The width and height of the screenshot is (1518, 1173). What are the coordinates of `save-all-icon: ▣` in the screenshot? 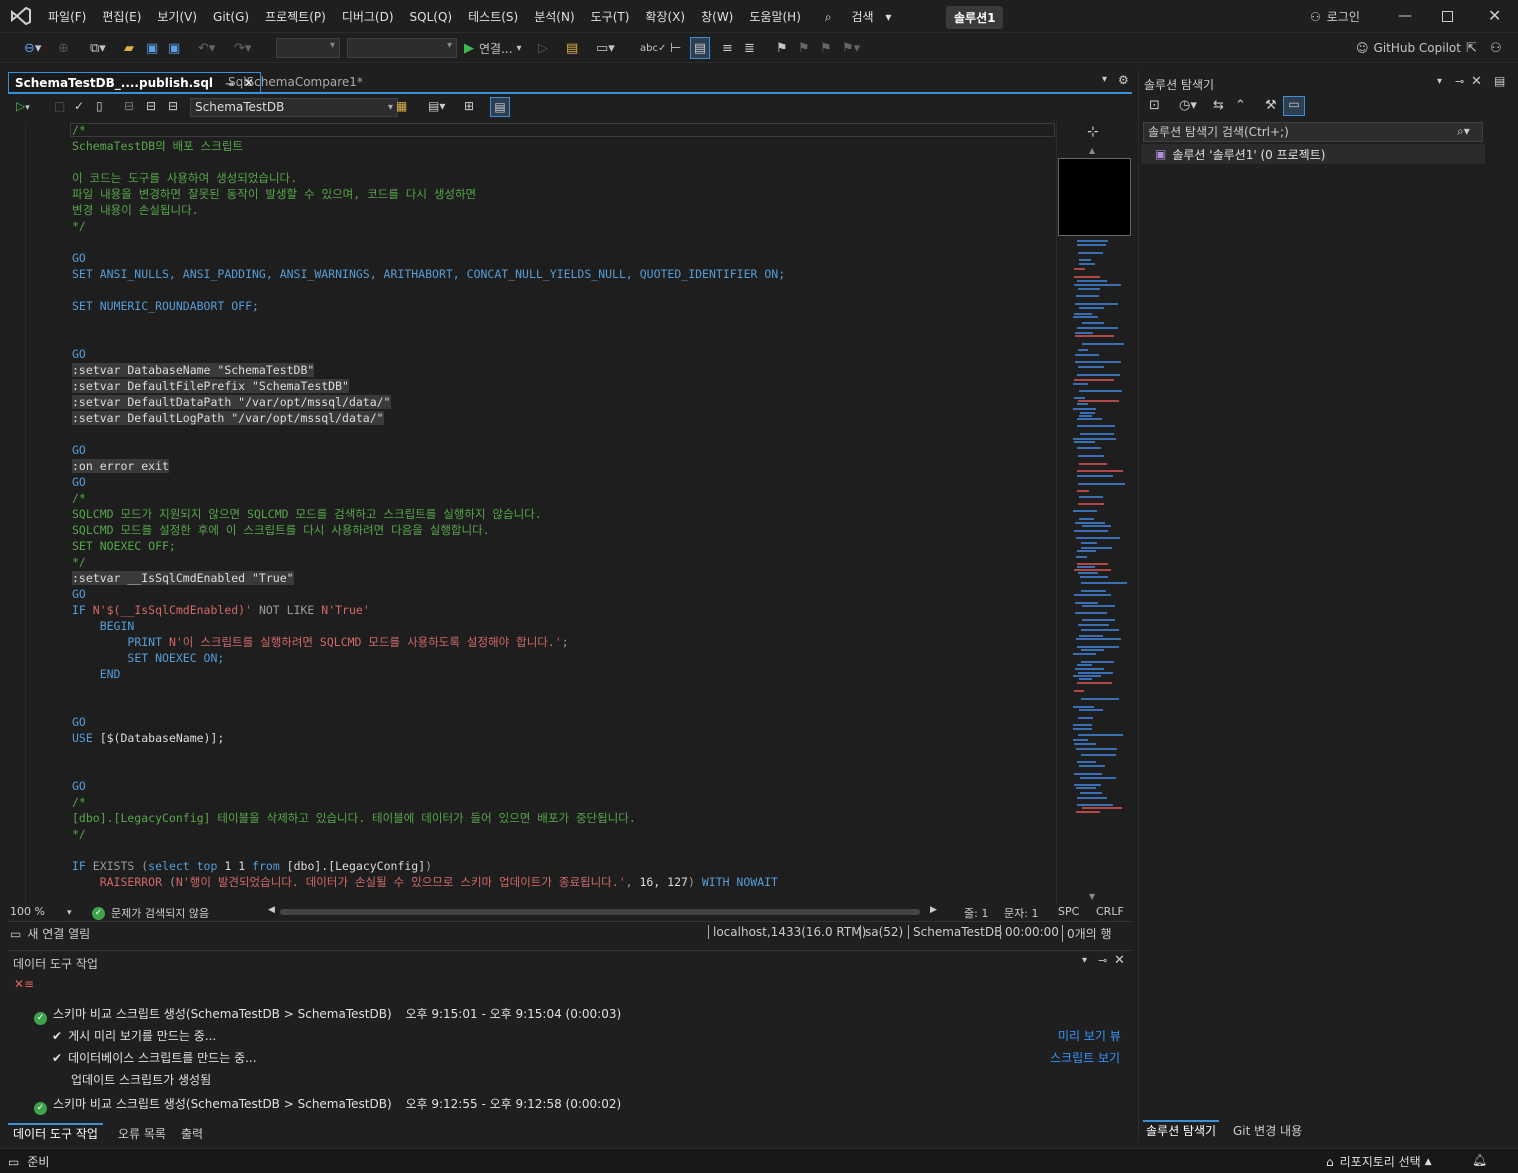 It's located at (174, 48).